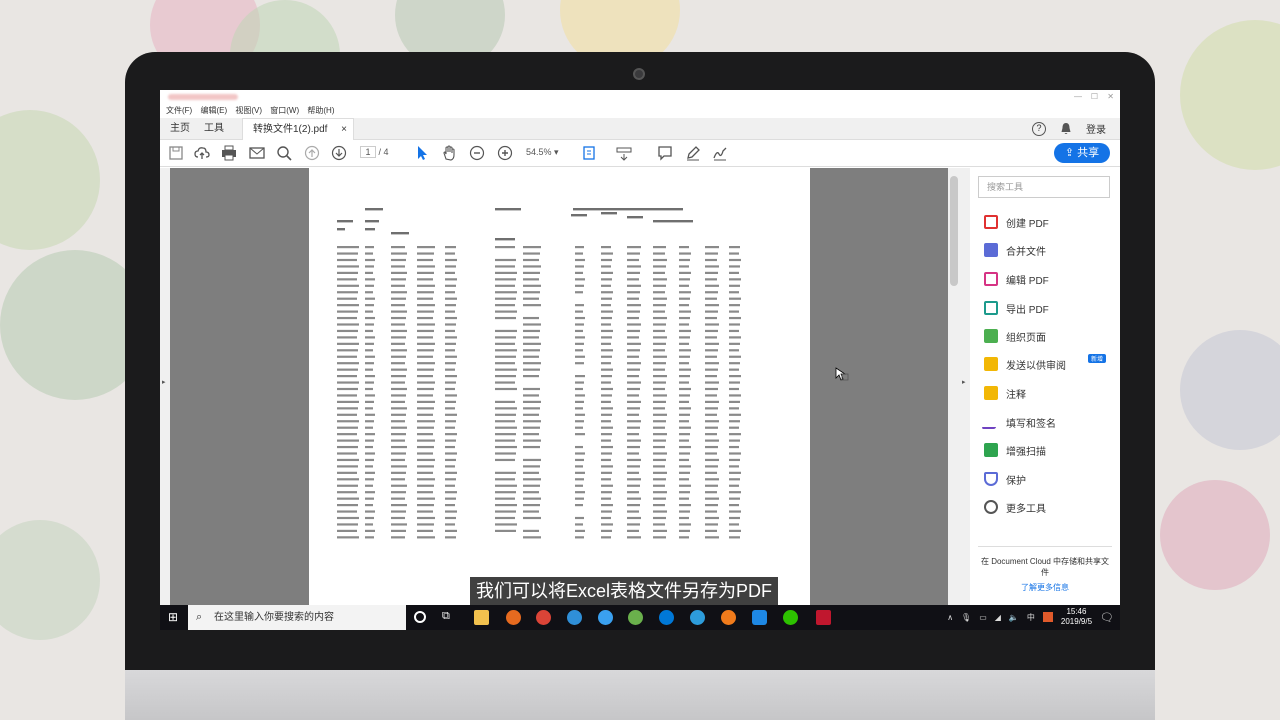 This screenshot has width=1280, height=720. Describe the element at coordinates (1082, 153) in the screenshot. I see `share-button: ⇪ 共享` at that location.